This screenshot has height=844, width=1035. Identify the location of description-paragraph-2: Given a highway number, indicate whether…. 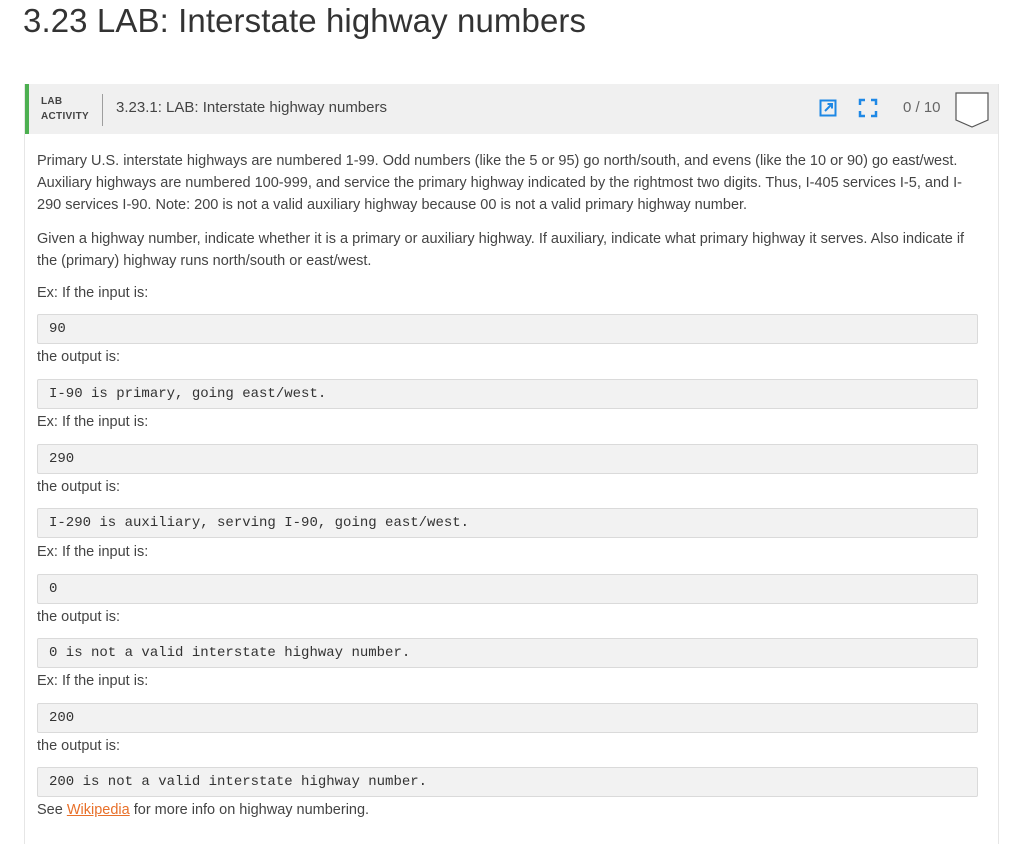
(501, 250).